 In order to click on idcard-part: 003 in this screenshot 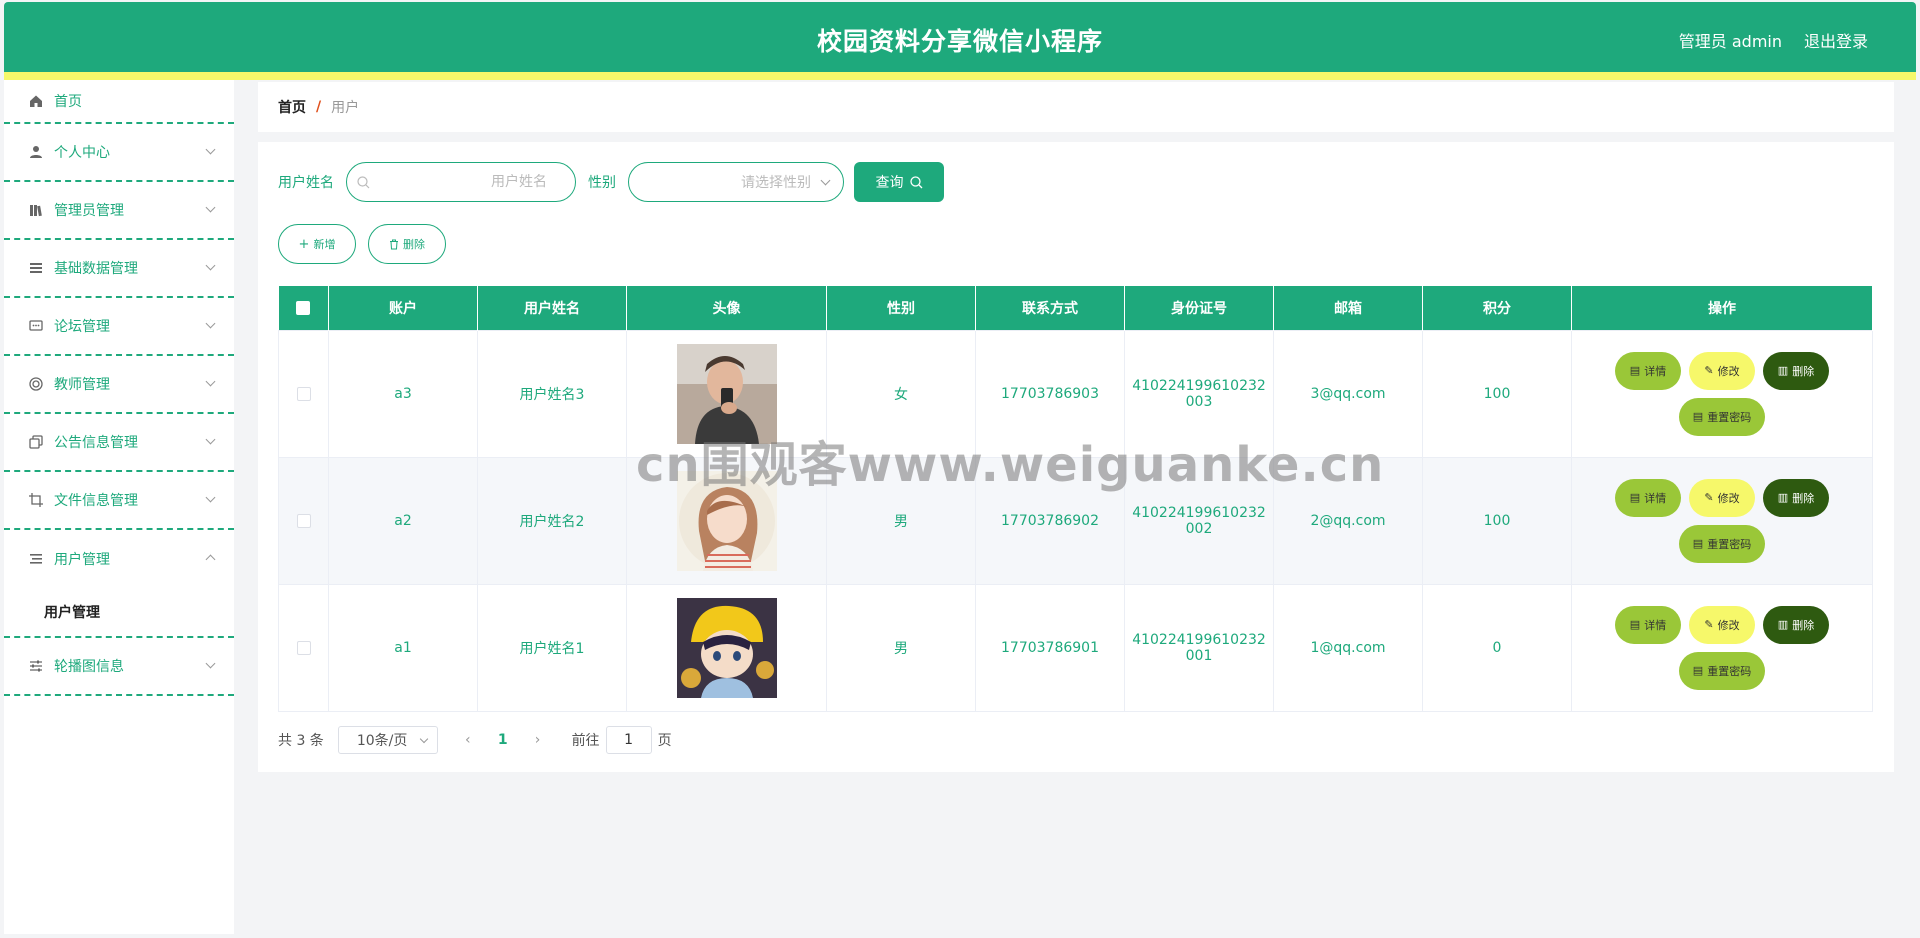, I will do `click(1199, 401)`.